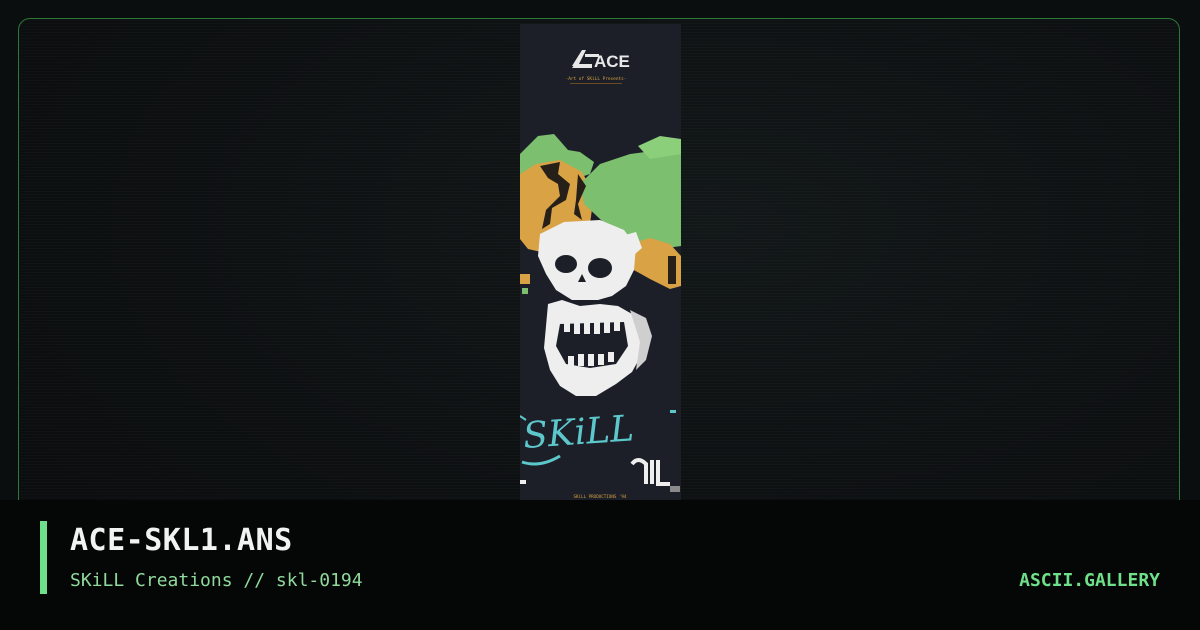  I want to click on ace-logo: ACE -Art of SKiLL Presents-, so click(598, 67).